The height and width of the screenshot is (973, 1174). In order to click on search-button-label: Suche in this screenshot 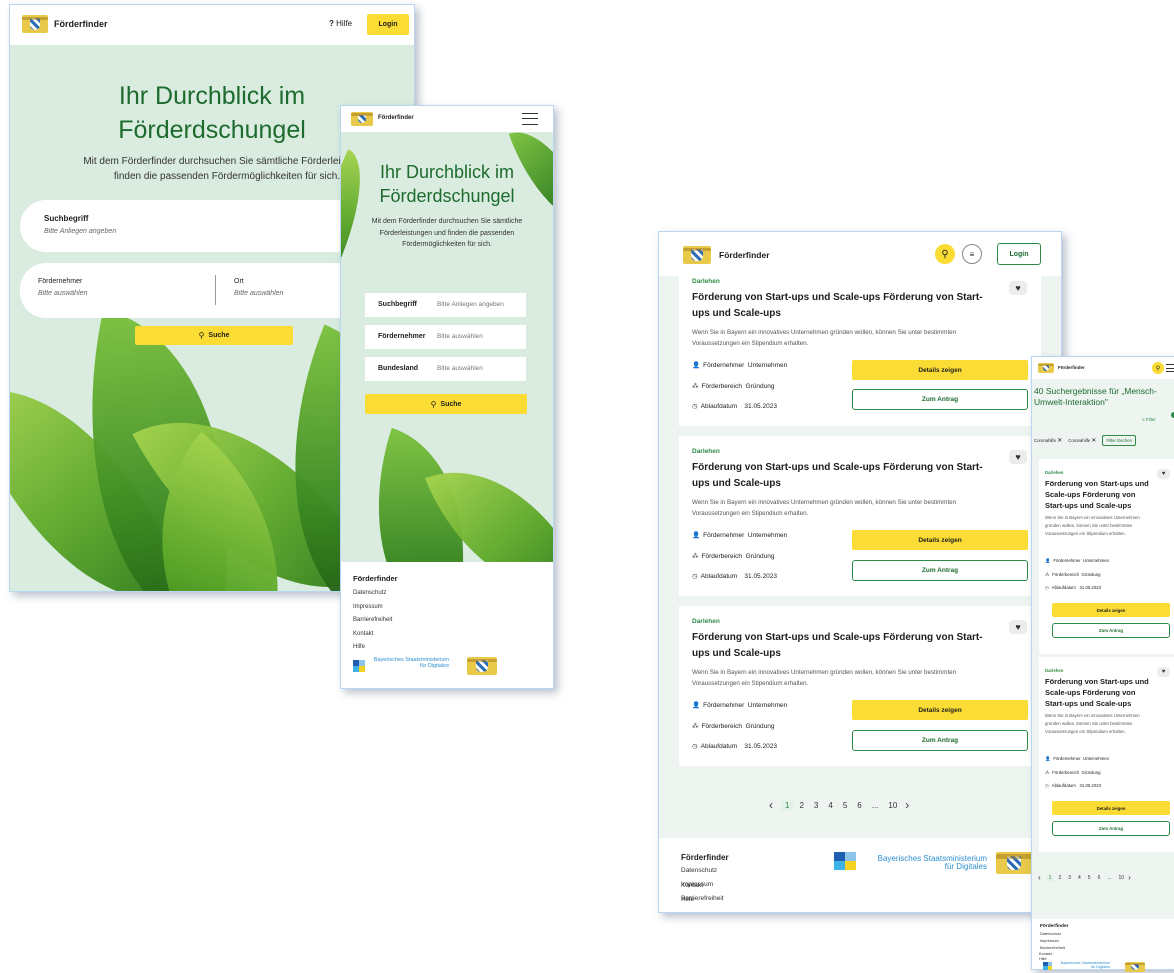, I will do `click(451, 404)`.